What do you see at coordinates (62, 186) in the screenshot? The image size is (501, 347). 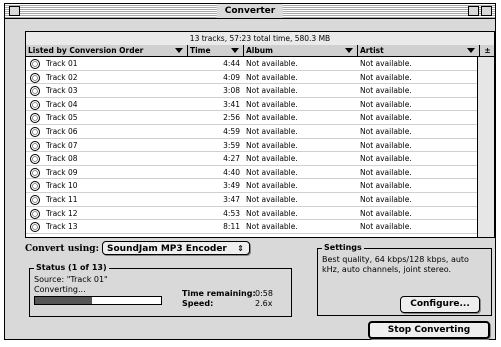 I see `track-name: Track 10` at bounding box center [62, 186].